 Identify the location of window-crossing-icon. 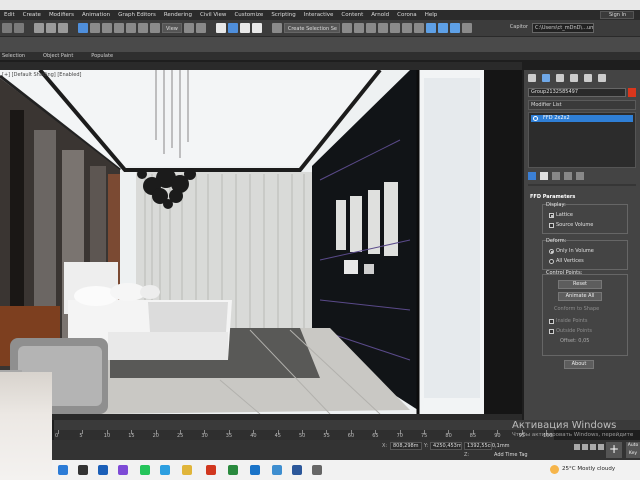
(119, 28).